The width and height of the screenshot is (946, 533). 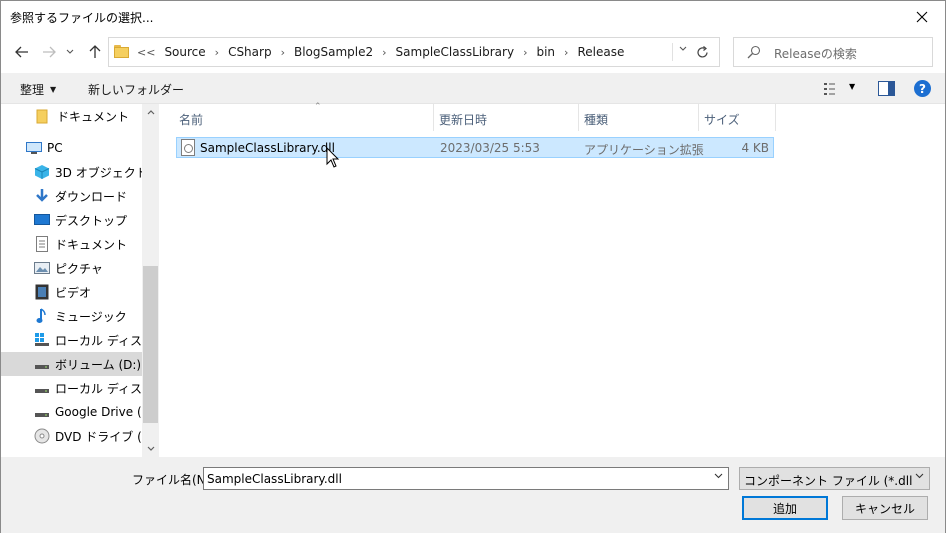 I want to click on sidebar-item-downloads: ダウンロード, so click(x=71, y=196).